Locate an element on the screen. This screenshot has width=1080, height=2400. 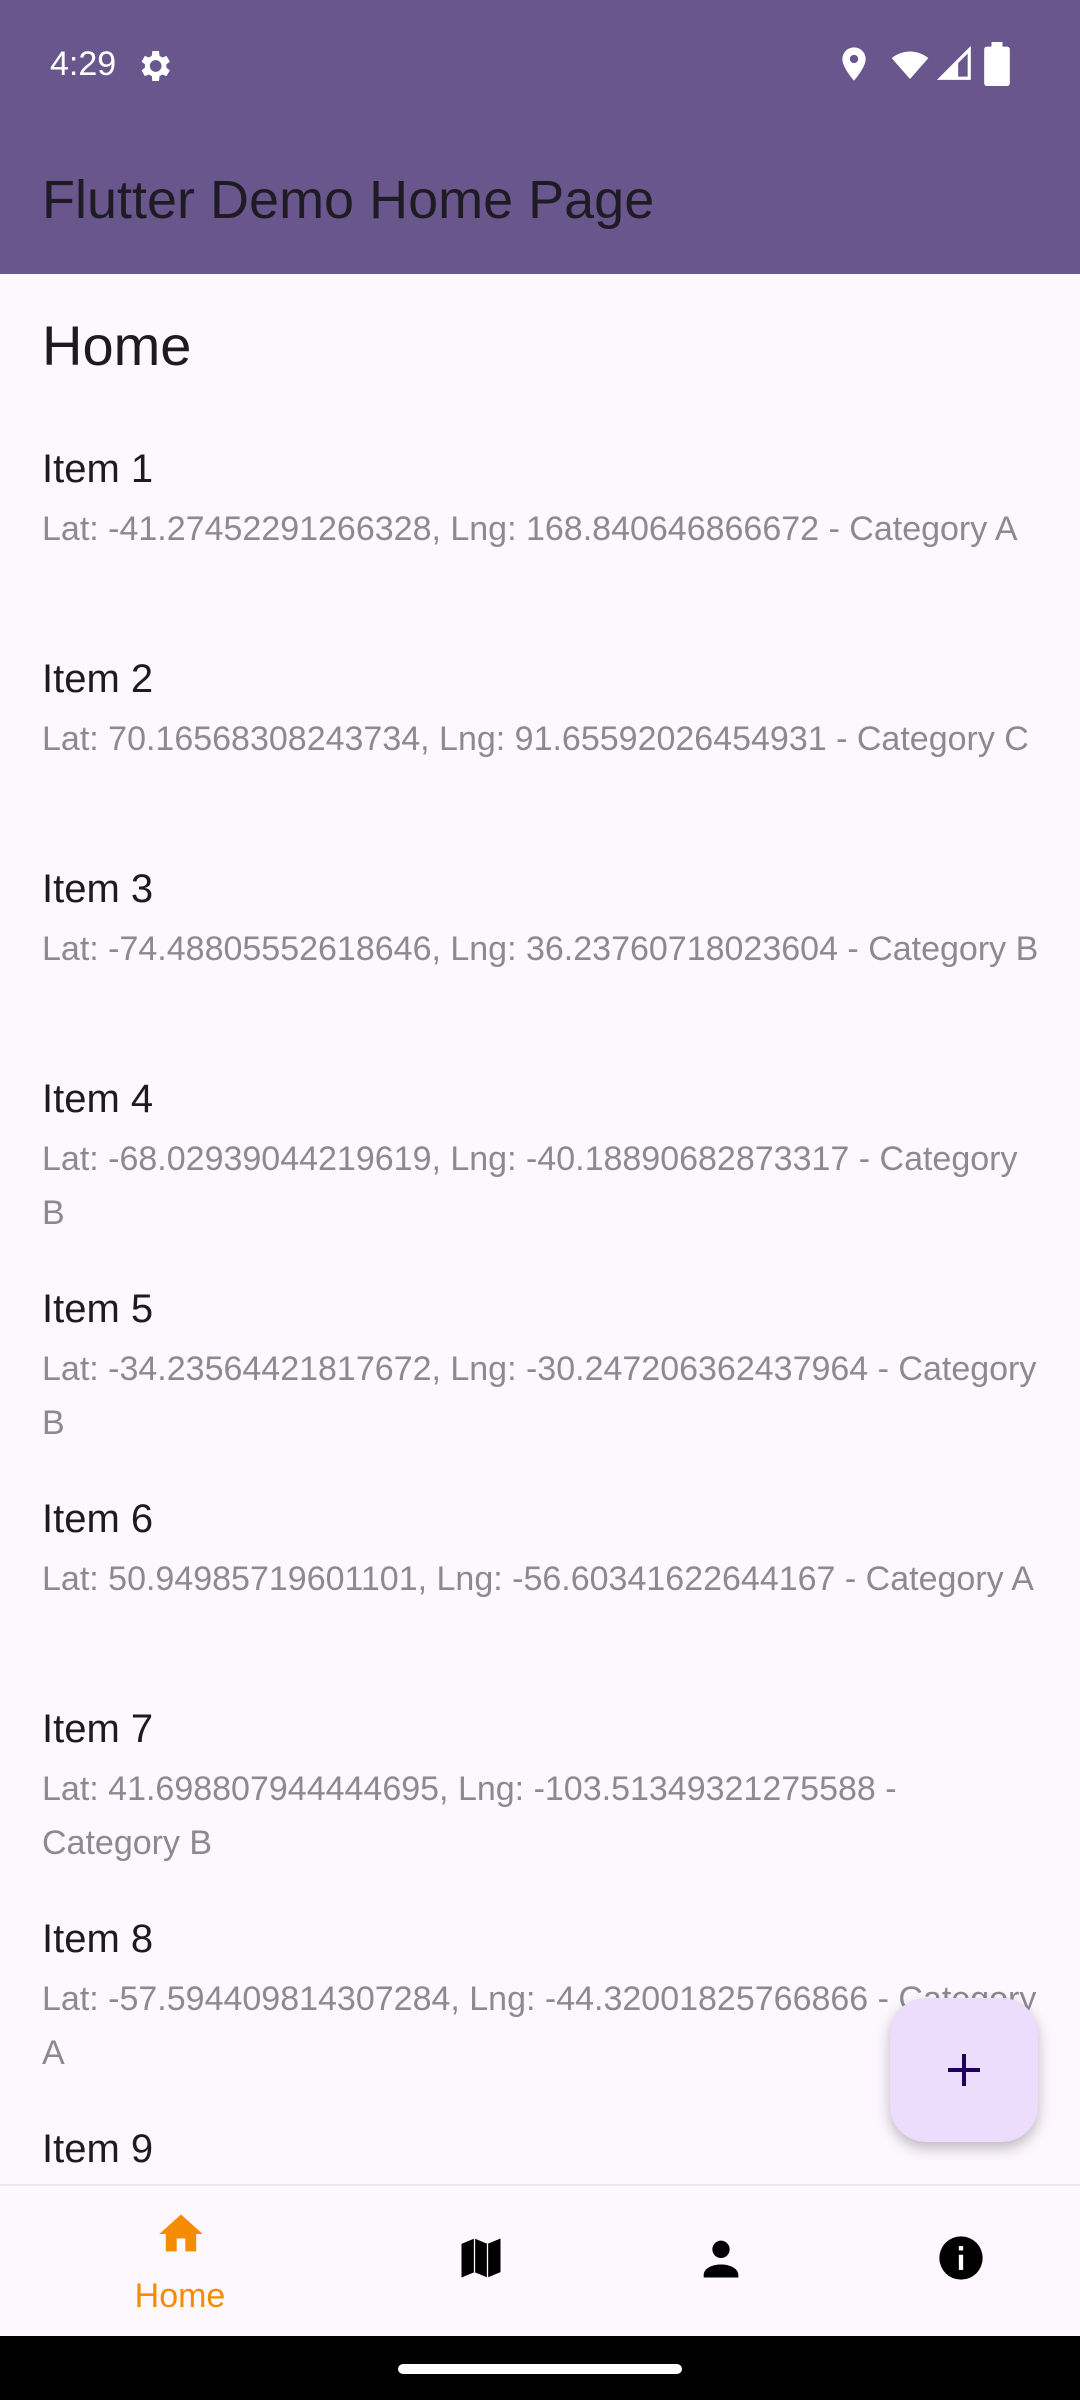
info-icon is located at coordinates (961, 2258).